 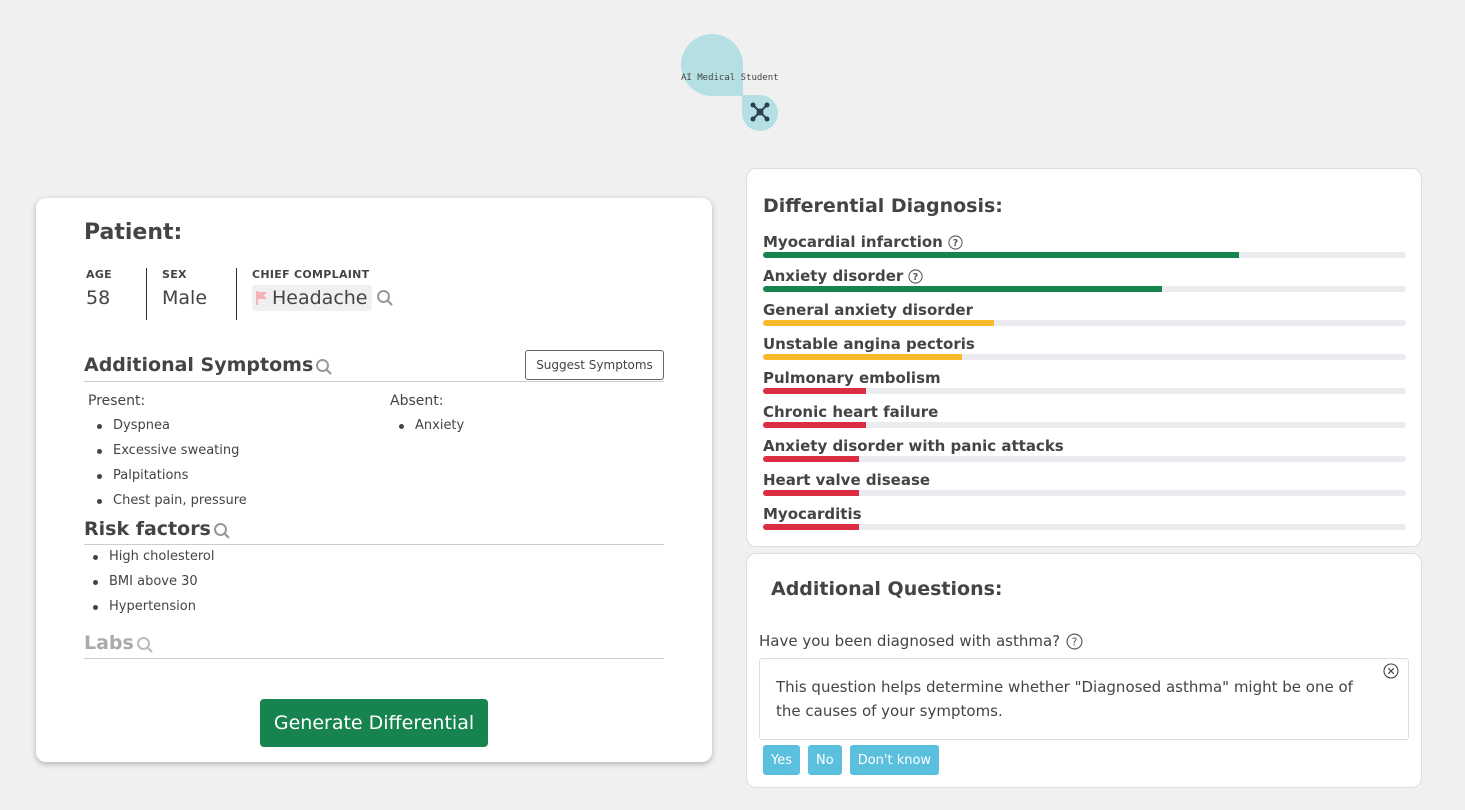 What do you see at coordinates (1084, 378) in the screenshot?
I see `differential-item-name: Pulmonary embolism` at bounding box center [1084, 378].